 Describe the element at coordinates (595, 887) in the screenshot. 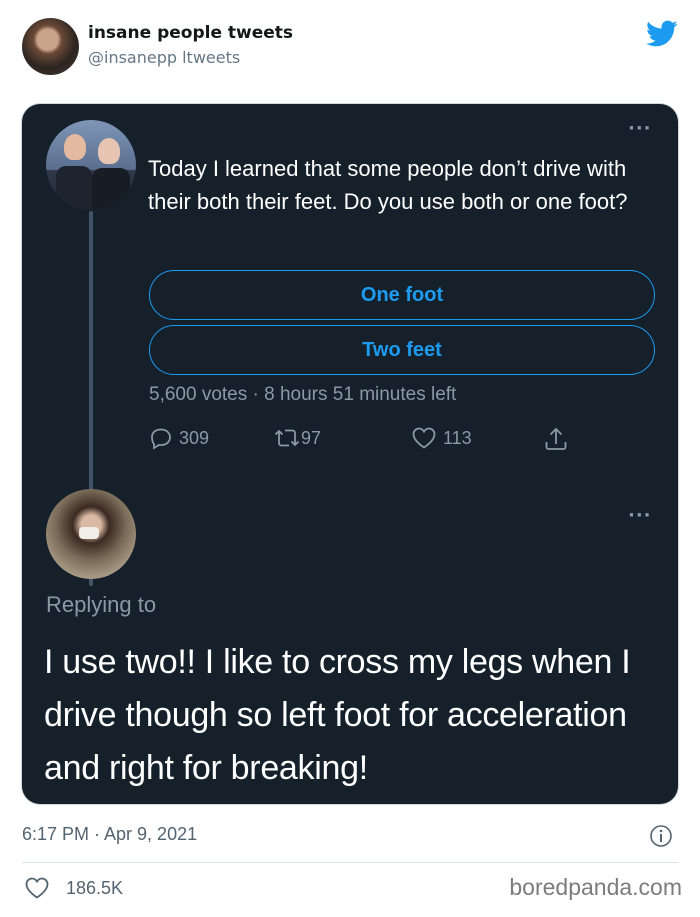

I see `watermark: boredpanda.com` at that location.